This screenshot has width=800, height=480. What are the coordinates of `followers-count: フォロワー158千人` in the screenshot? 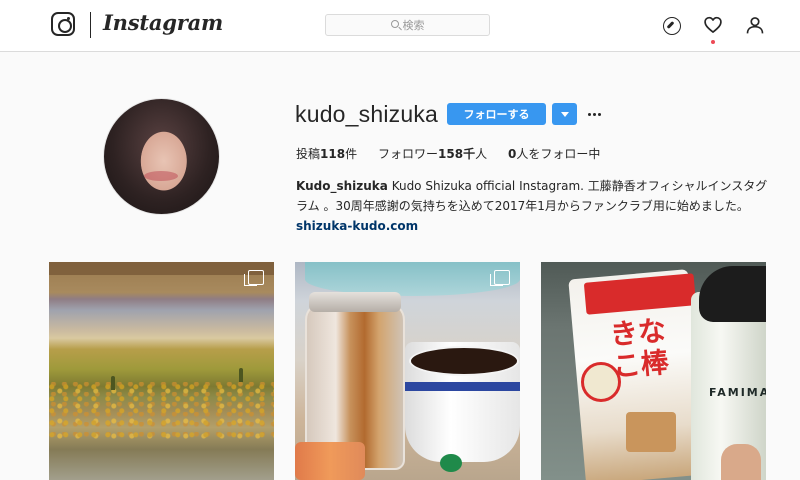 It's located at (432, 153).